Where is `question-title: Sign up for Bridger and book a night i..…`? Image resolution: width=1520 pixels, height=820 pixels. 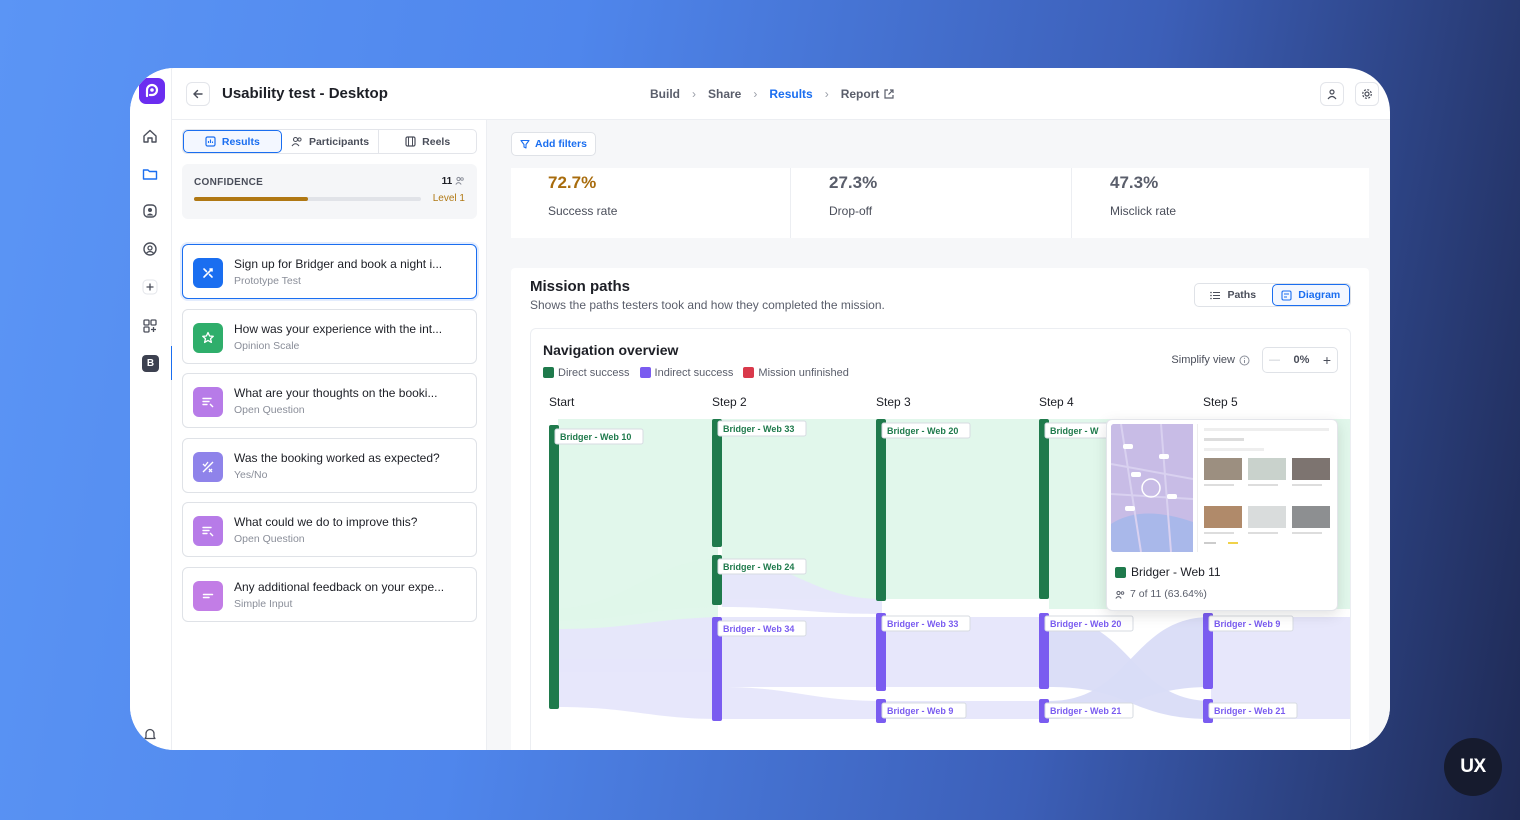 question-title: Sign up for Bridger and book a night i..… is located at coordinates (338, 264).